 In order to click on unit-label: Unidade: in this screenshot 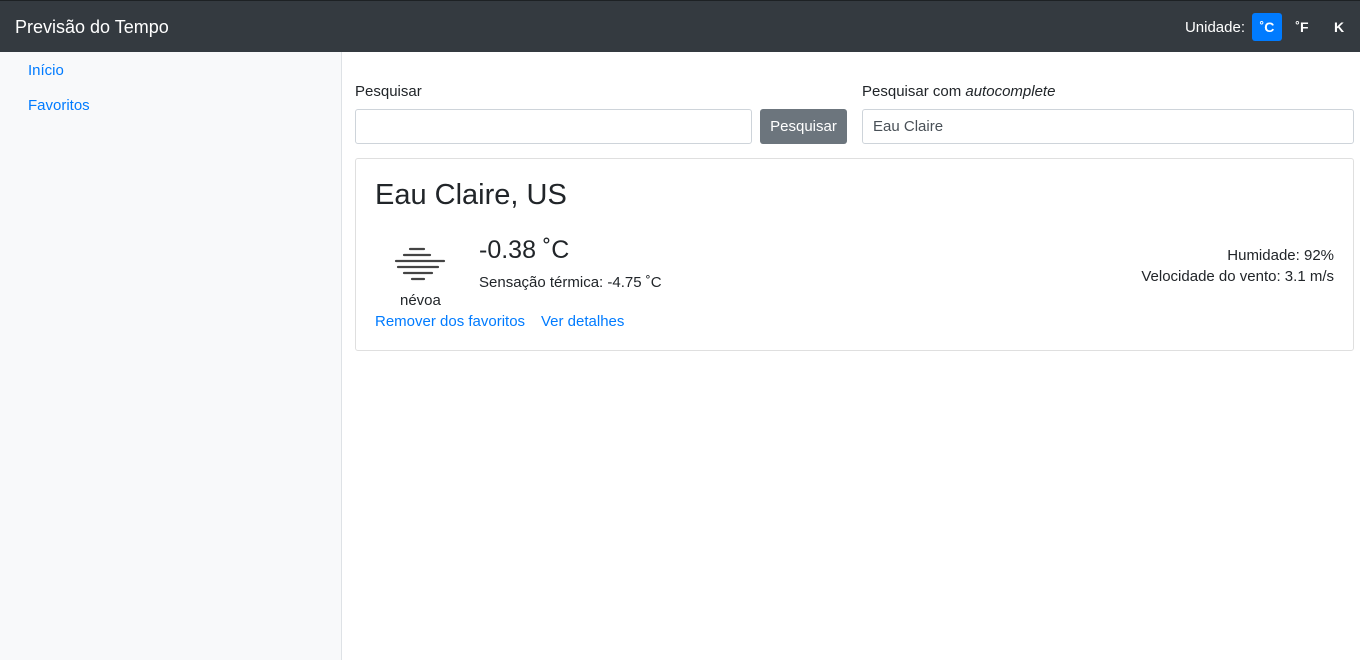, I will do `click(1214, 27)`.